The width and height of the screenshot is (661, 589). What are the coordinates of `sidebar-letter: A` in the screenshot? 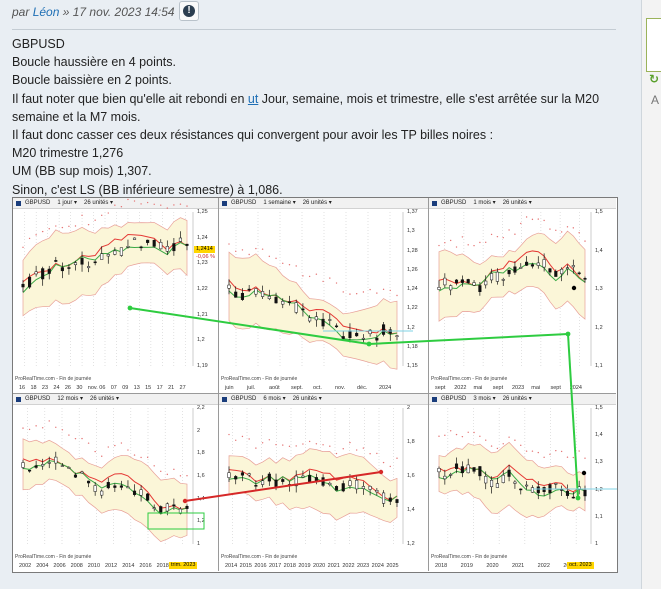 It's located at (655, 100).